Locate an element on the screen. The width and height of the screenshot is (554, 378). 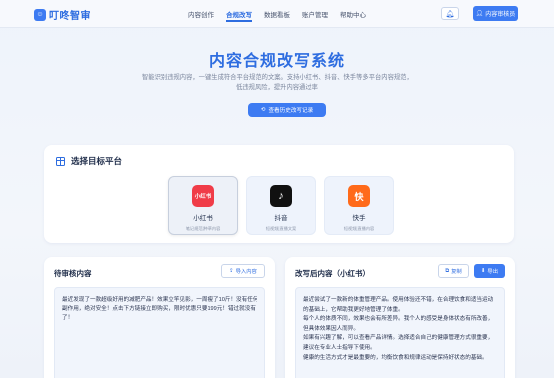
brand: ☺ 叮咚智审 is located at coordinates (62, 14).